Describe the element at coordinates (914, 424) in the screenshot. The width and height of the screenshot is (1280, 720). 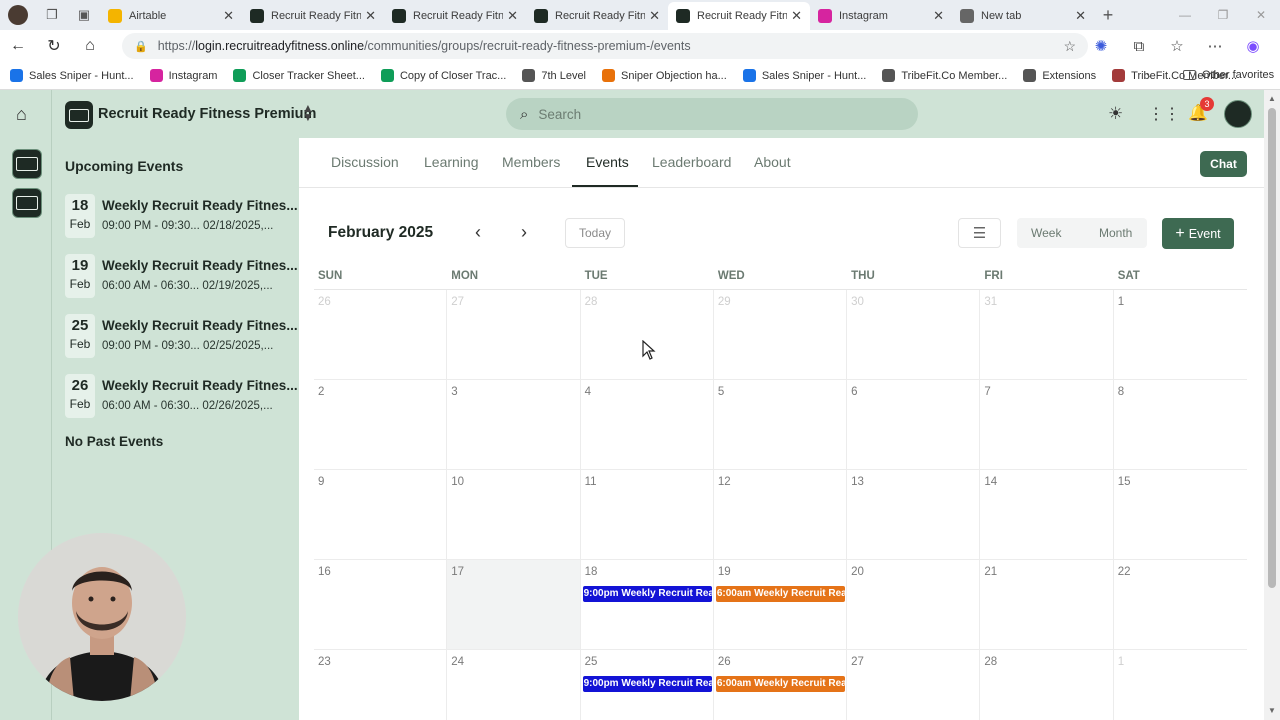
I see `calendar-day-cell: 6` at that location.